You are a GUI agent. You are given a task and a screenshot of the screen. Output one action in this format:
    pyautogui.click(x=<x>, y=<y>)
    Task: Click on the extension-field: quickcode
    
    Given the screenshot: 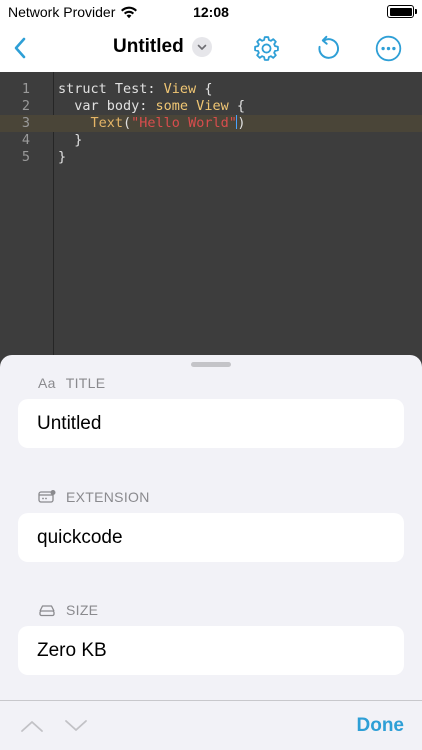 What is the action you would take?
    pyautogui.click(x=211, y=537)
    